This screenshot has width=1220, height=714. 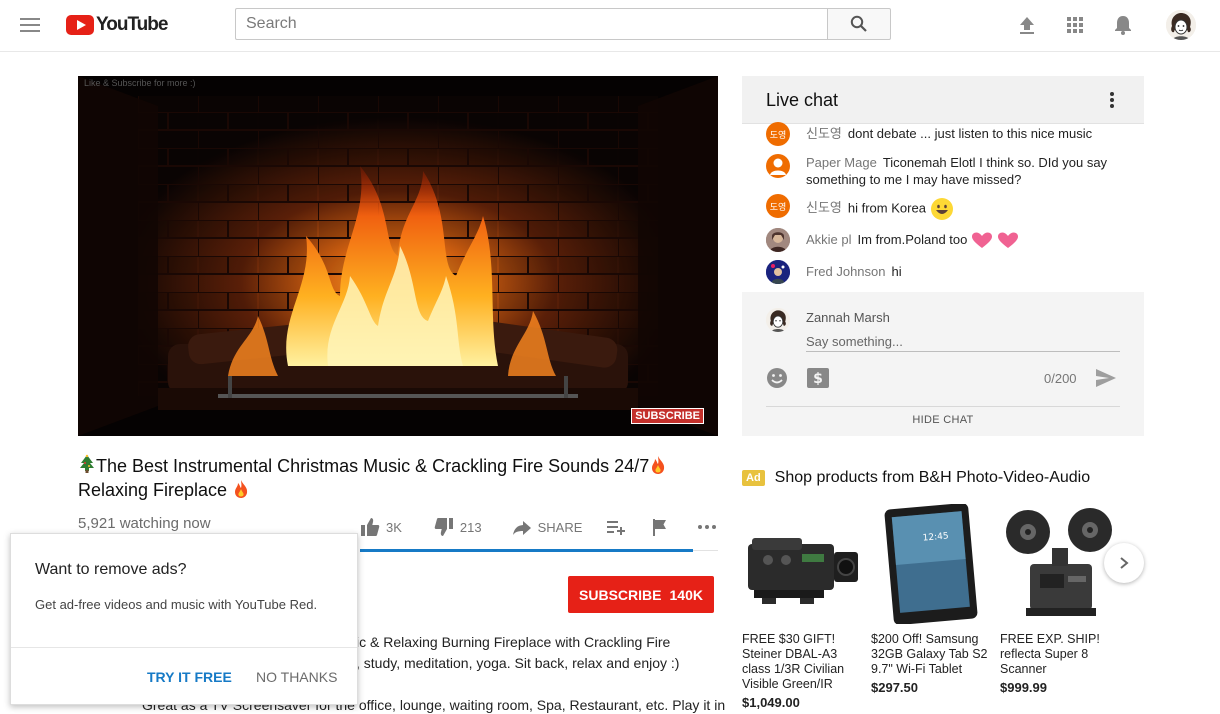 I want to click on ad-badge: Ad, so click(x=753, y=478).